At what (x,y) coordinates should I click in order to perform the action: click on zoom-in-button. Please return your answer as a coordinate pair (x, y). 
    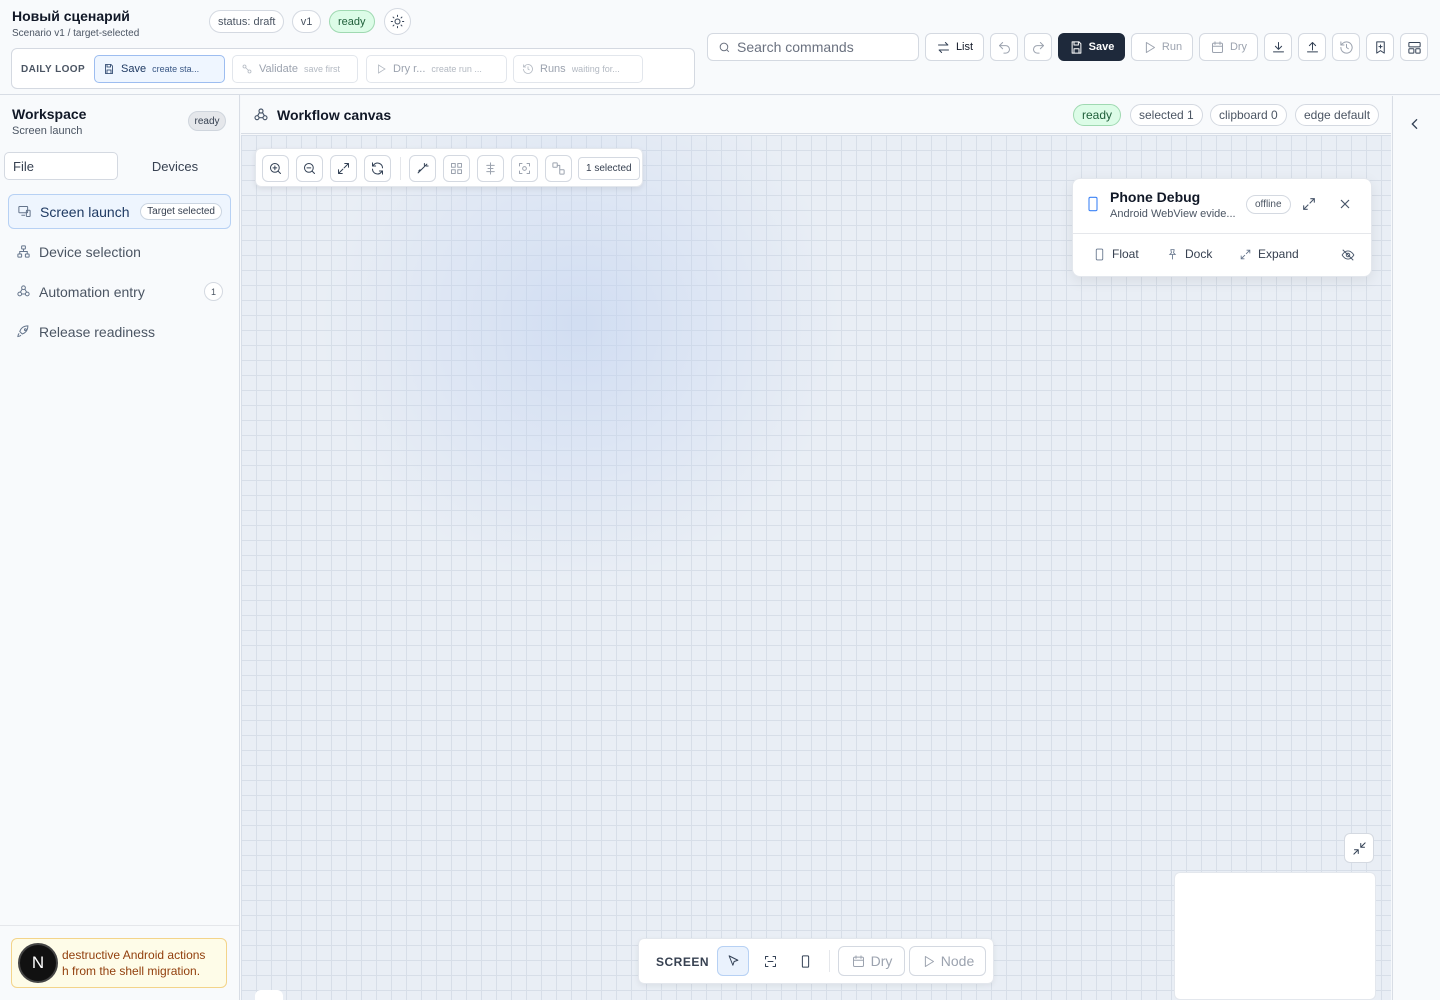
    Looking at the image, I should click on (275, 168).